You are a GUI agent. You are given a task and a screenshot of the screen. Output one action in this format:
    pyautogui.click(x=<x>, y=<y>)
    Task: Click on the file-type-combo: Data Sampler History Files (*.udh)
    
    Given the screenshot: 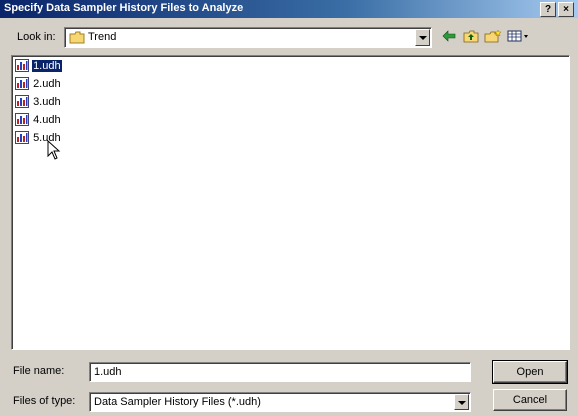 What is the action you would take?
    pyautogui.click(x=280, y=402)
    